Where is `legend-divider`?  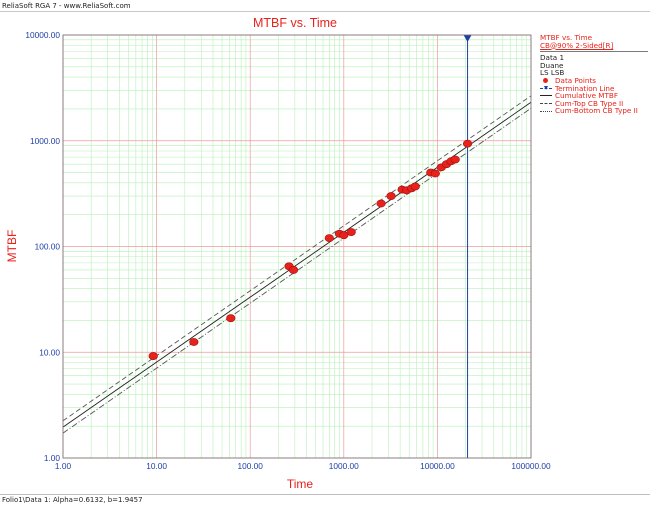 legend-divider is located at coordinates (594, 52).